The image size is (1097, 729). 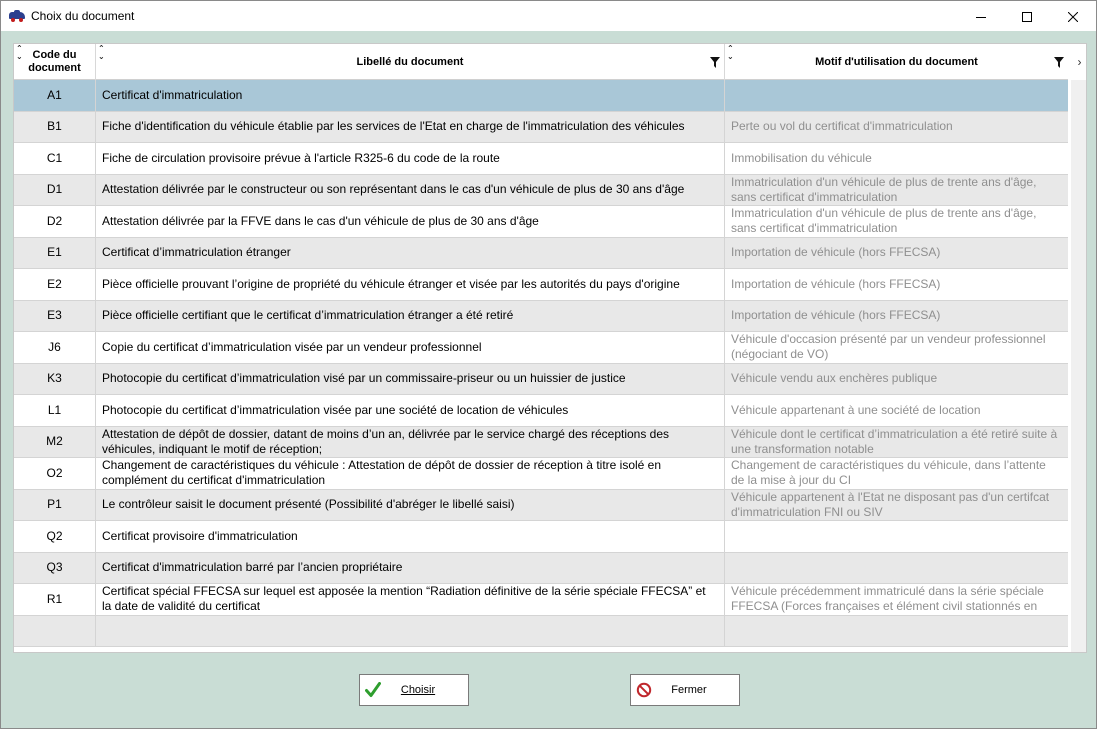 What do you see at coordinates (1078, 62) in the screenshot?
I see `chevron-right-icon: ›` at bounding box center [1078, 62].